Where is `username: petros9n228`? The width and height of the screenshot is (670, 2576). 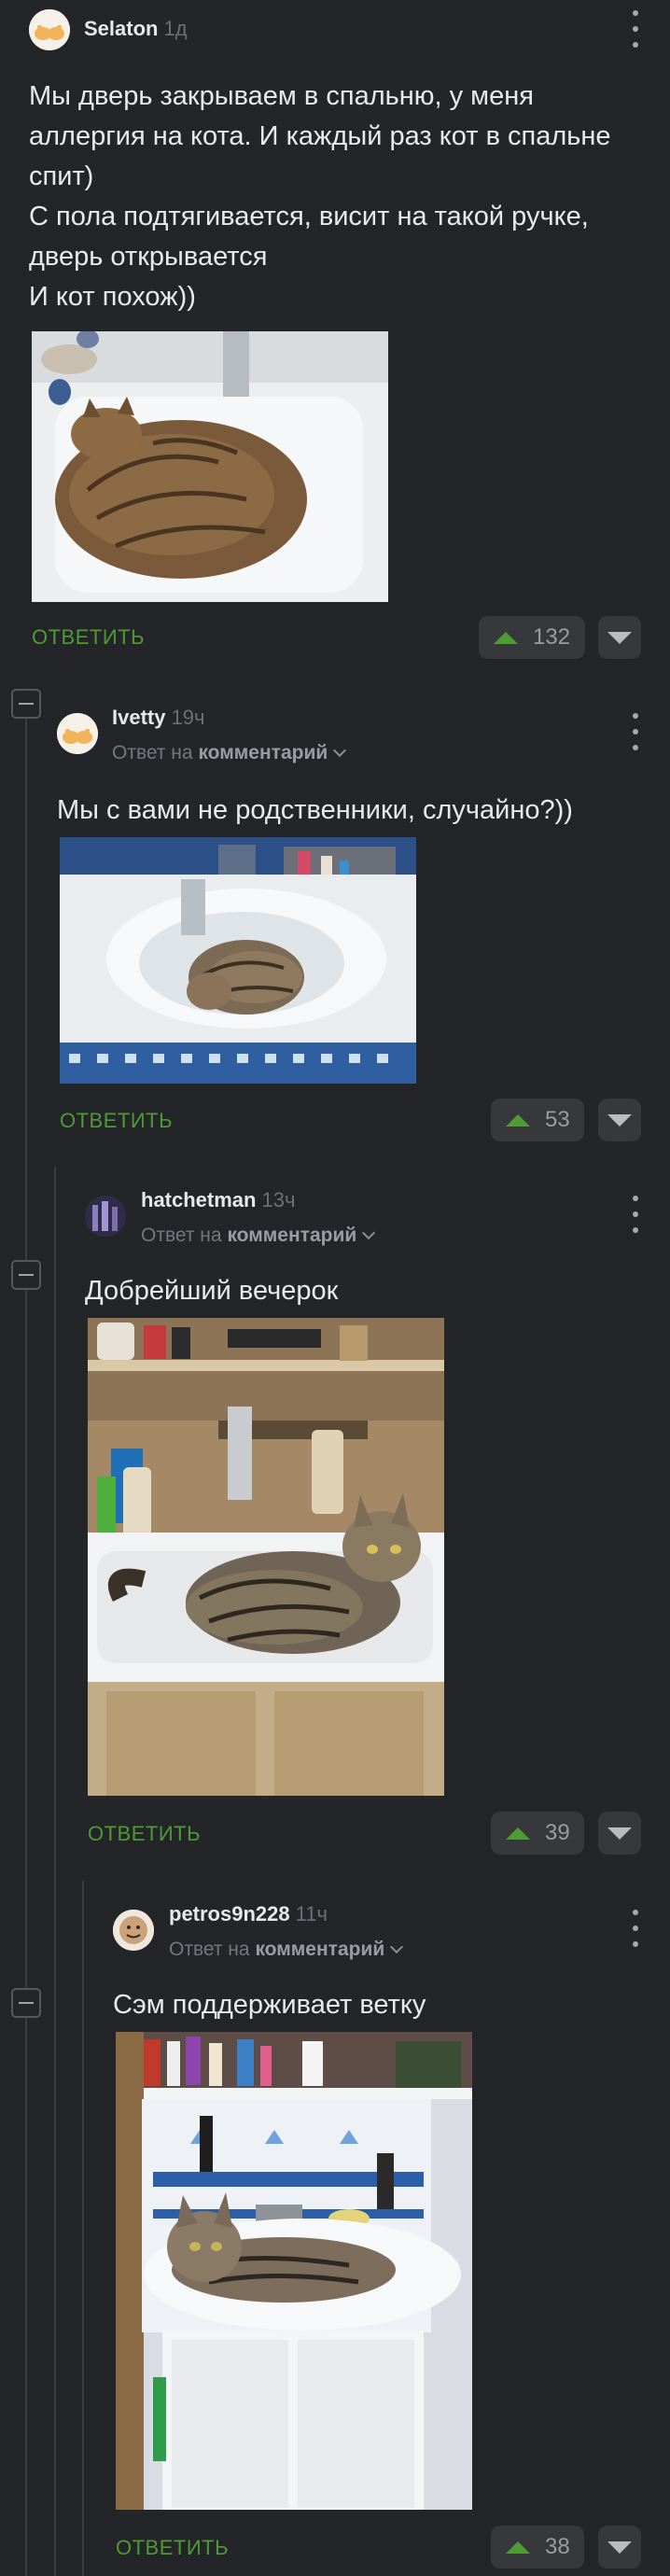
username: petros9n228 is located at coordinates (229, 1914).